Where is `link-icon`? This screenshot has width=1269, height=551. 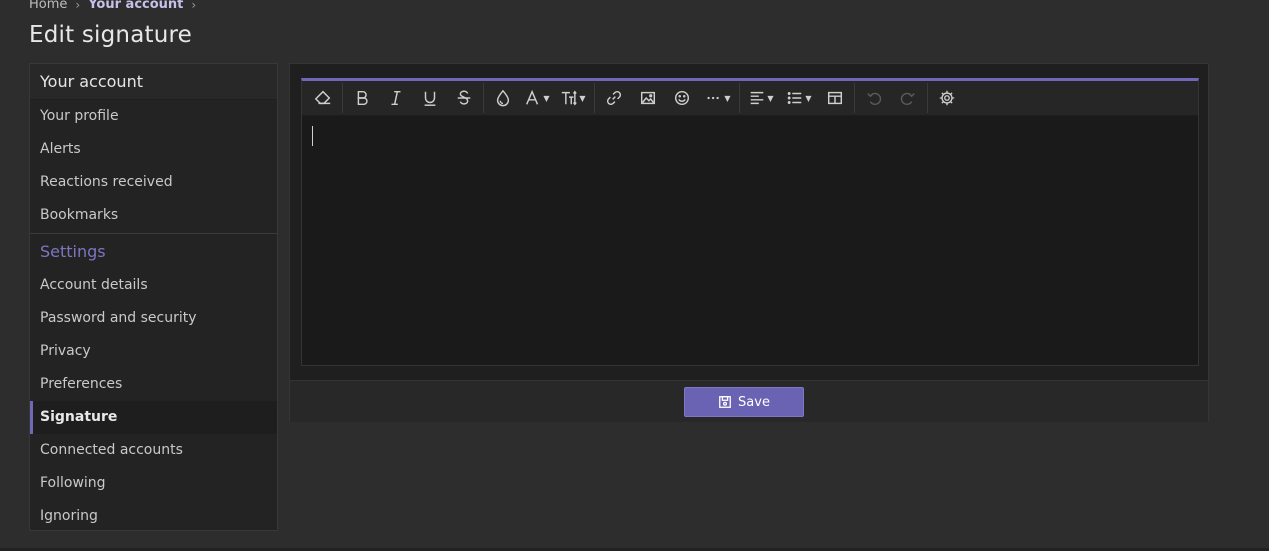
link-icon is located at coordinates (614, 98).